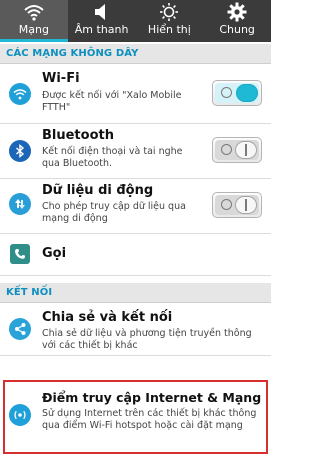 This screenshot has height=460, width=320. I want to click on tab-label: Âm thanh, so click(101, 29).